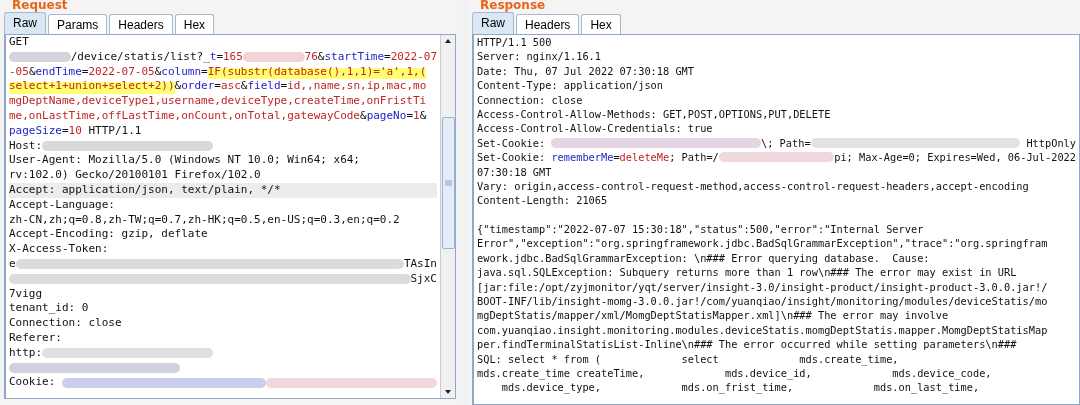 The height and width of the screenshot is (405, 1080). I want to click on request-line: zh-CN,zh;q=0.8,zh-TW;q=0.7,zh-HK;q=0.5,en-US;q=0.3,en;q=0.2, so click(205, 220).